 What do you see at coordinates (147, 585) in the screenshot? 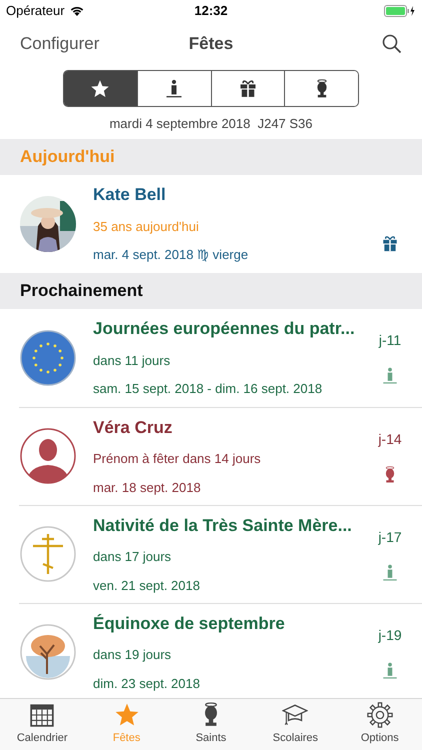
I see `event-date: ven. 21 sept. 2018` at bounding box center [147, 585].